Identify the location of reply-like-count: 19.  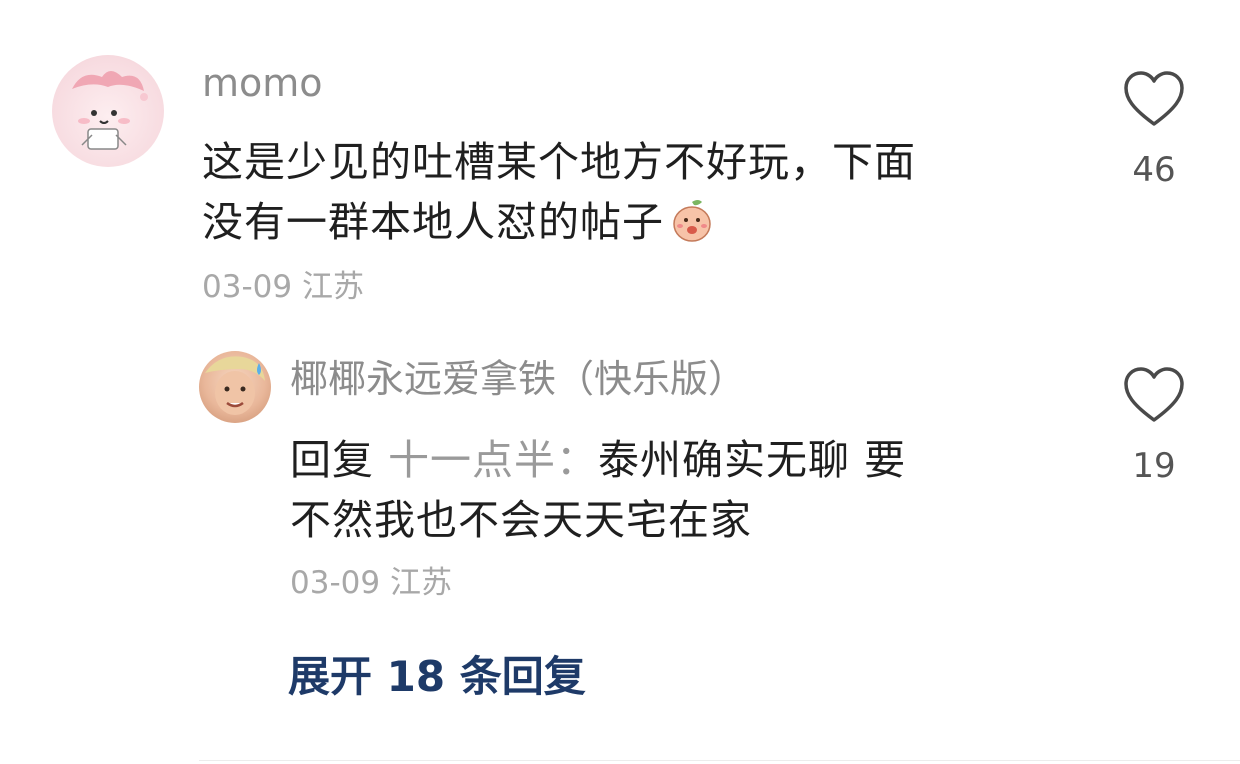
(1154, 466).